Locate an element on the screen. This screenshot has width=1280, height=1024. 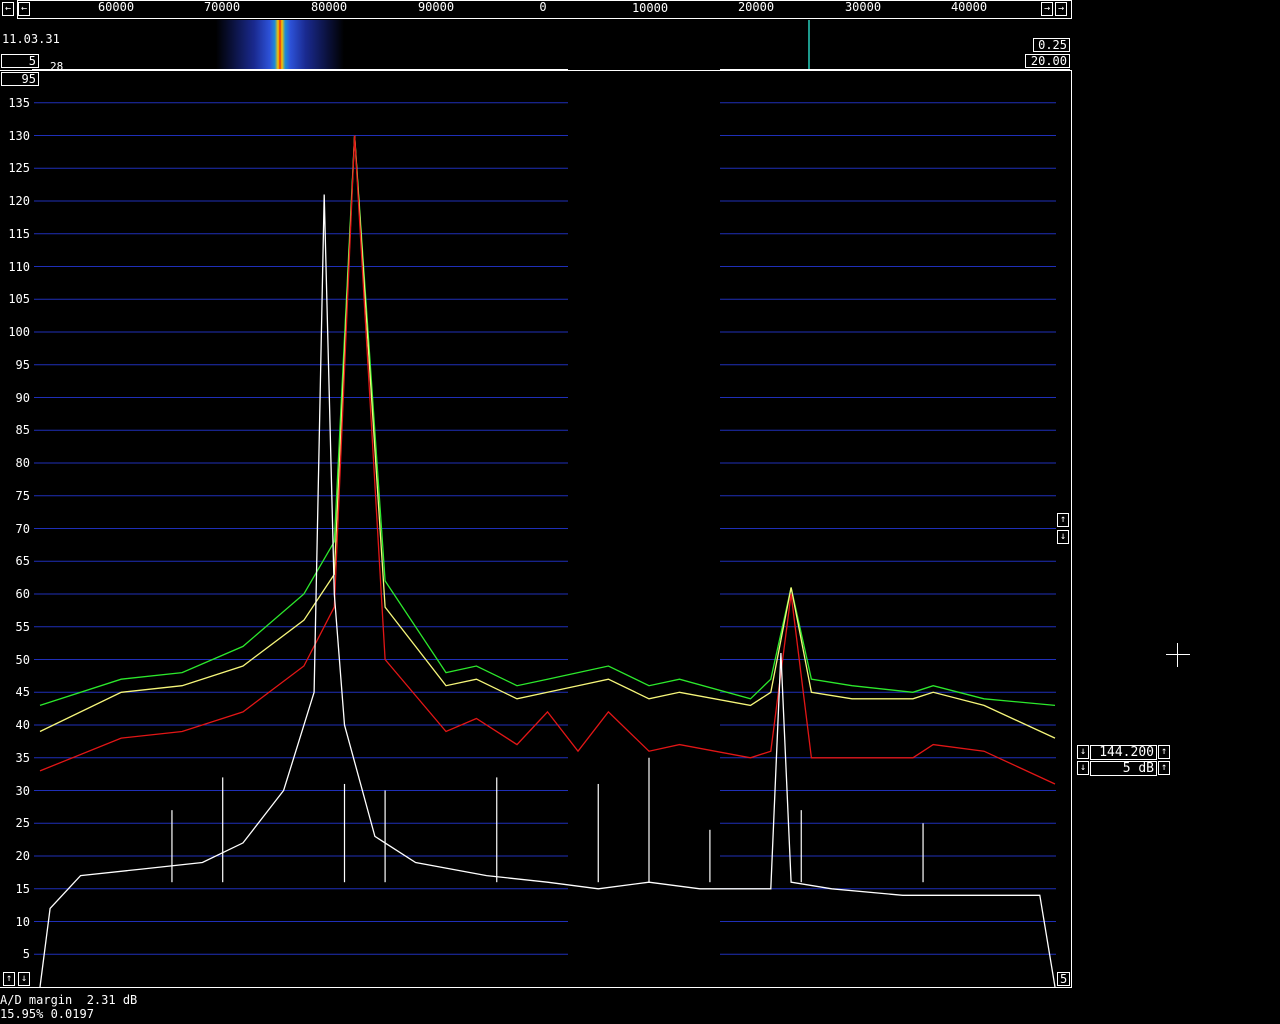
db-down-button: ↓ is located at coordinates (1083, 768).